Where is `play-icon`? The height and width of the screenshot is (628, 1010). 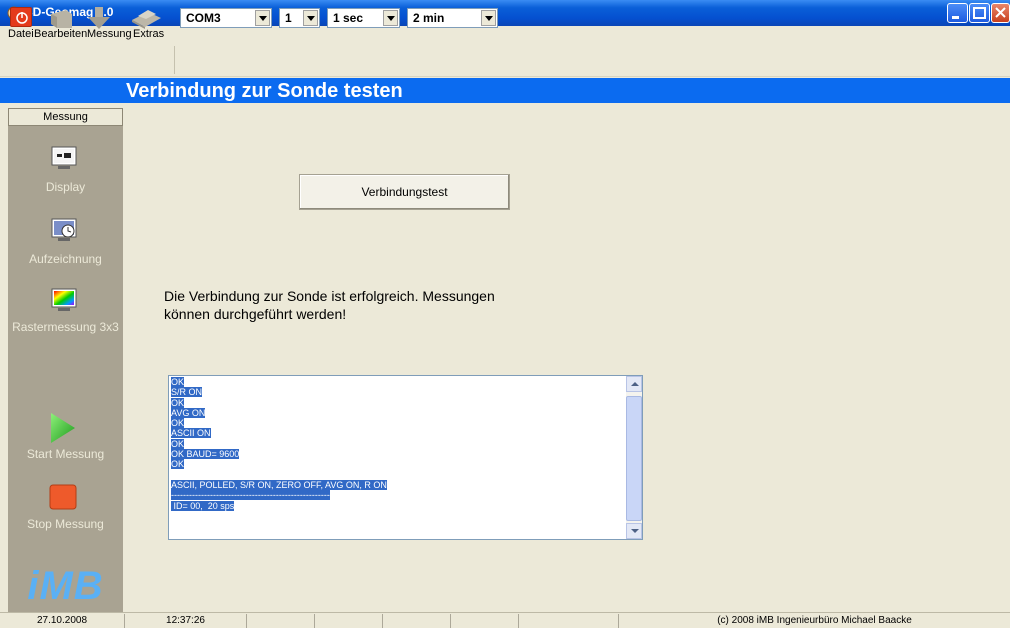
play-icon is located at coordinates (63, 429).